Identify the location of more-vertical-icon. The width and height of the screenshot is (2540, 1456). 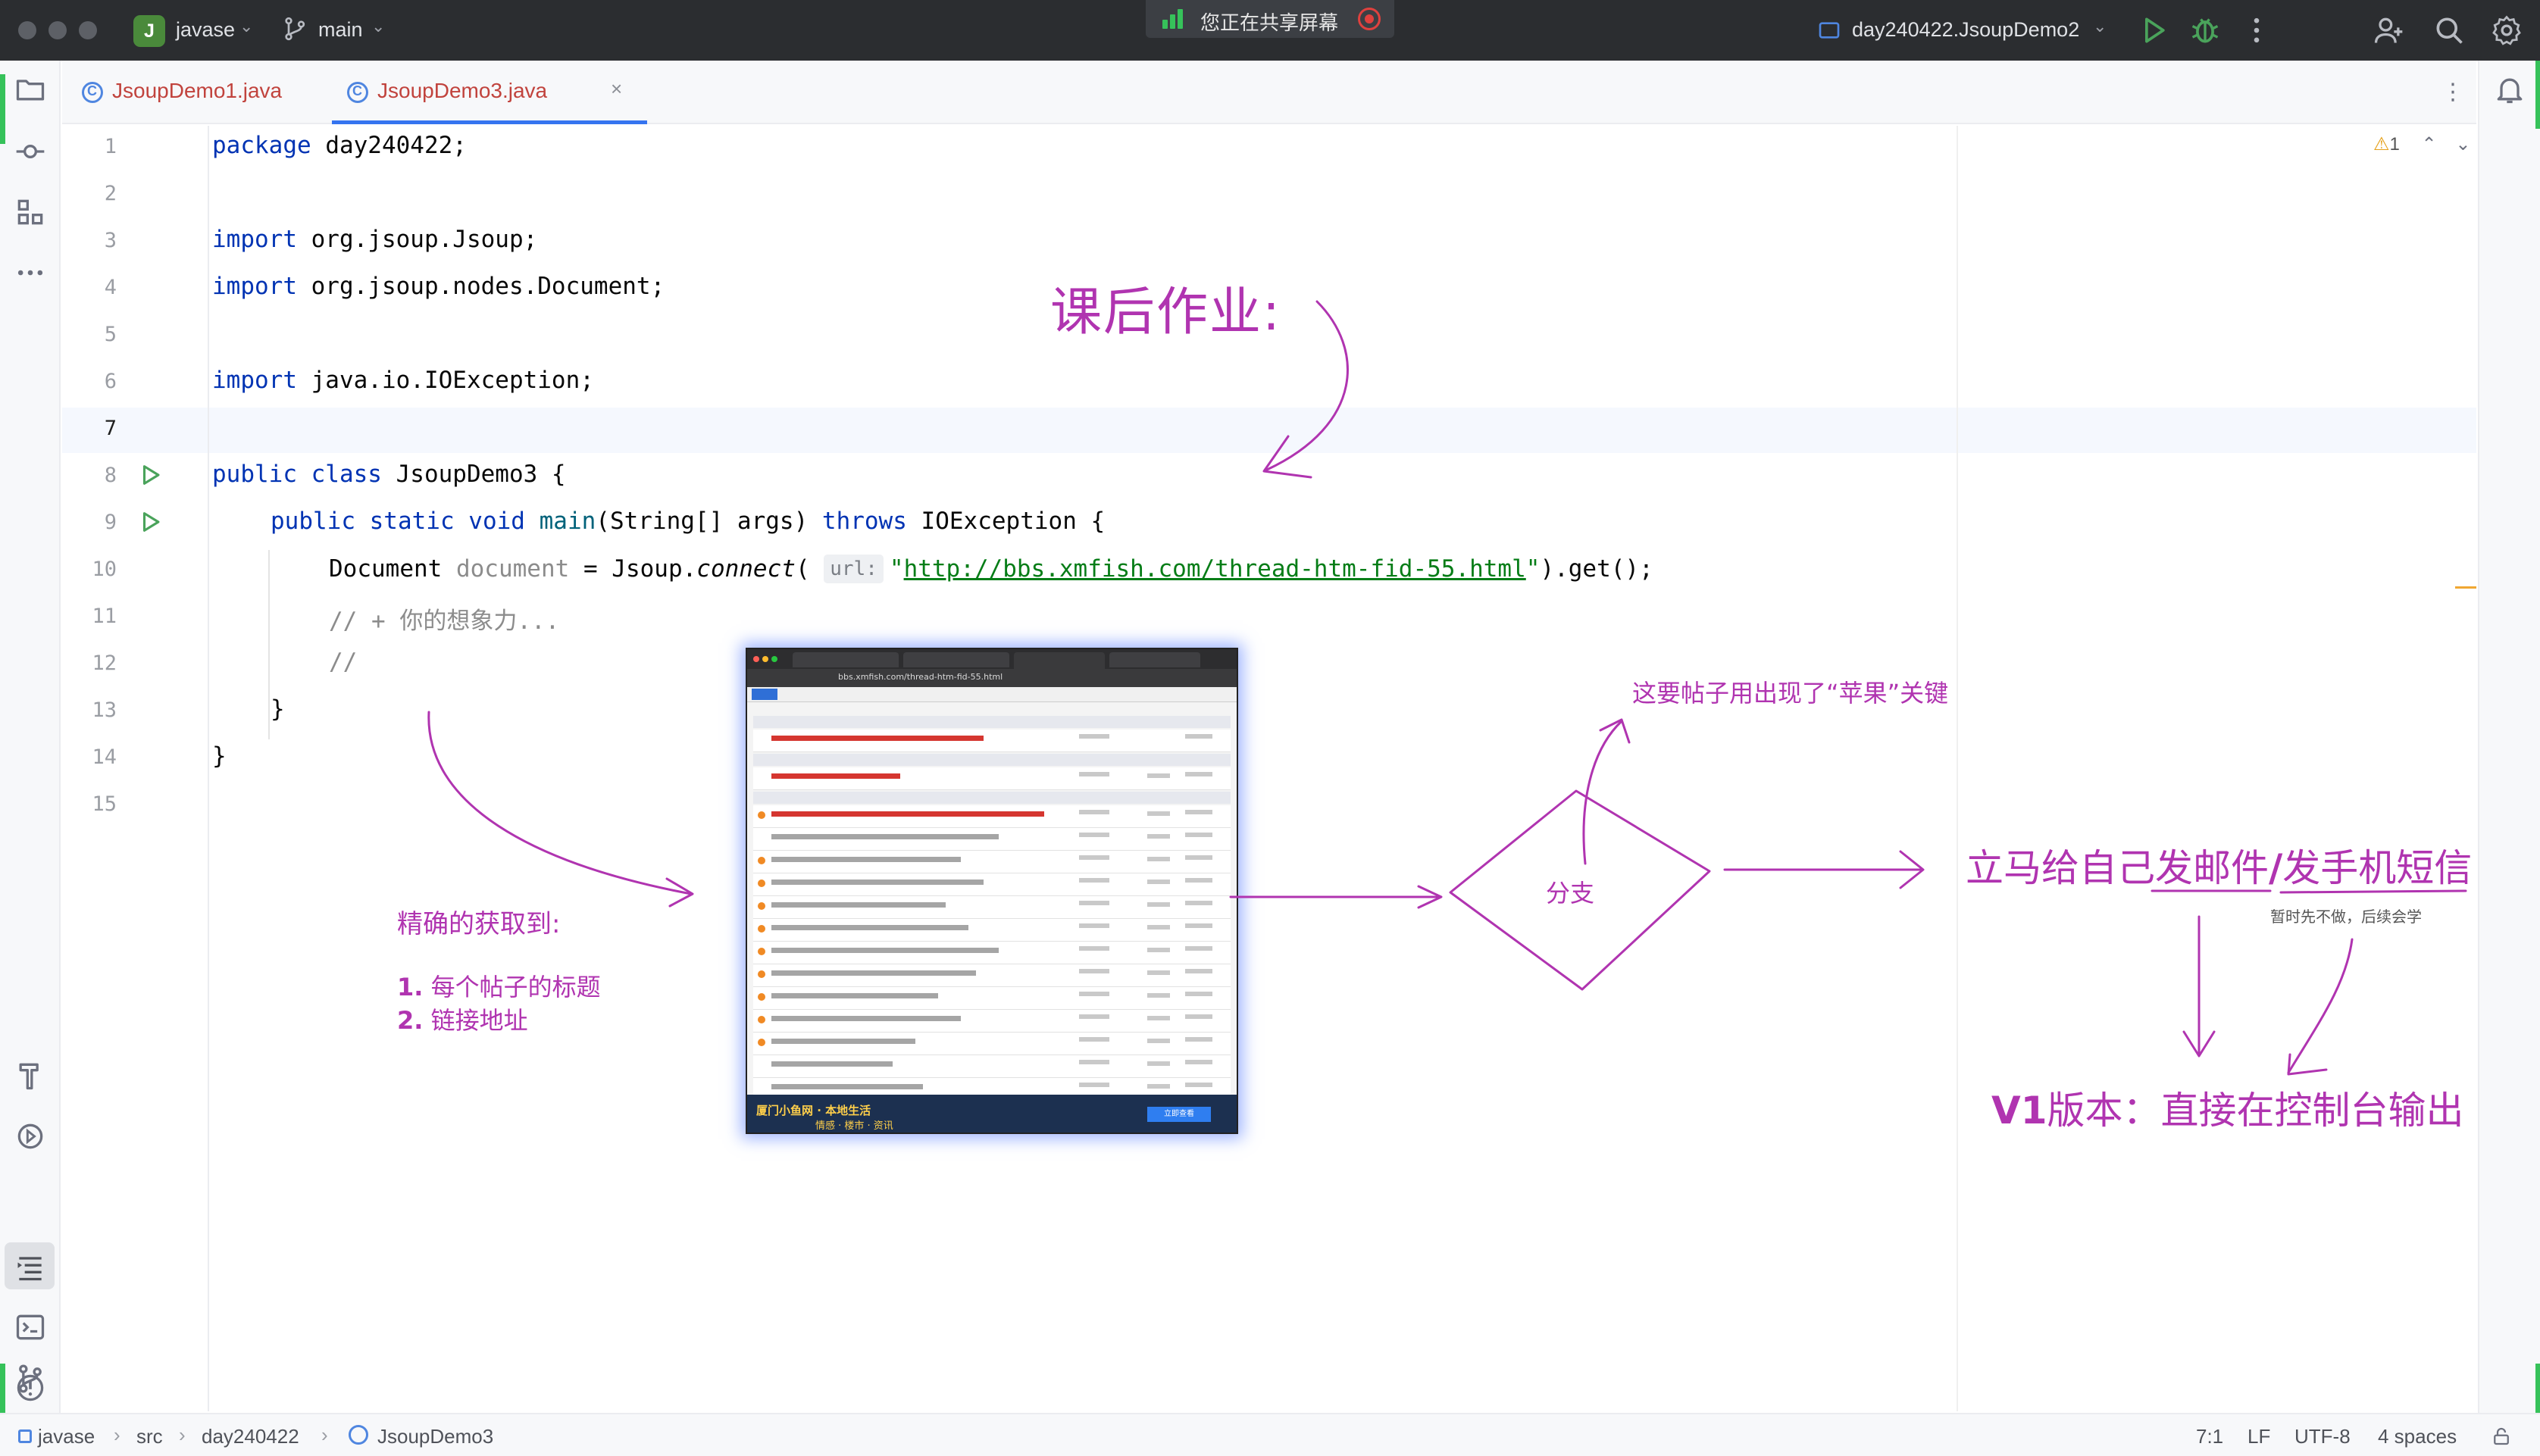
(2256, 30).